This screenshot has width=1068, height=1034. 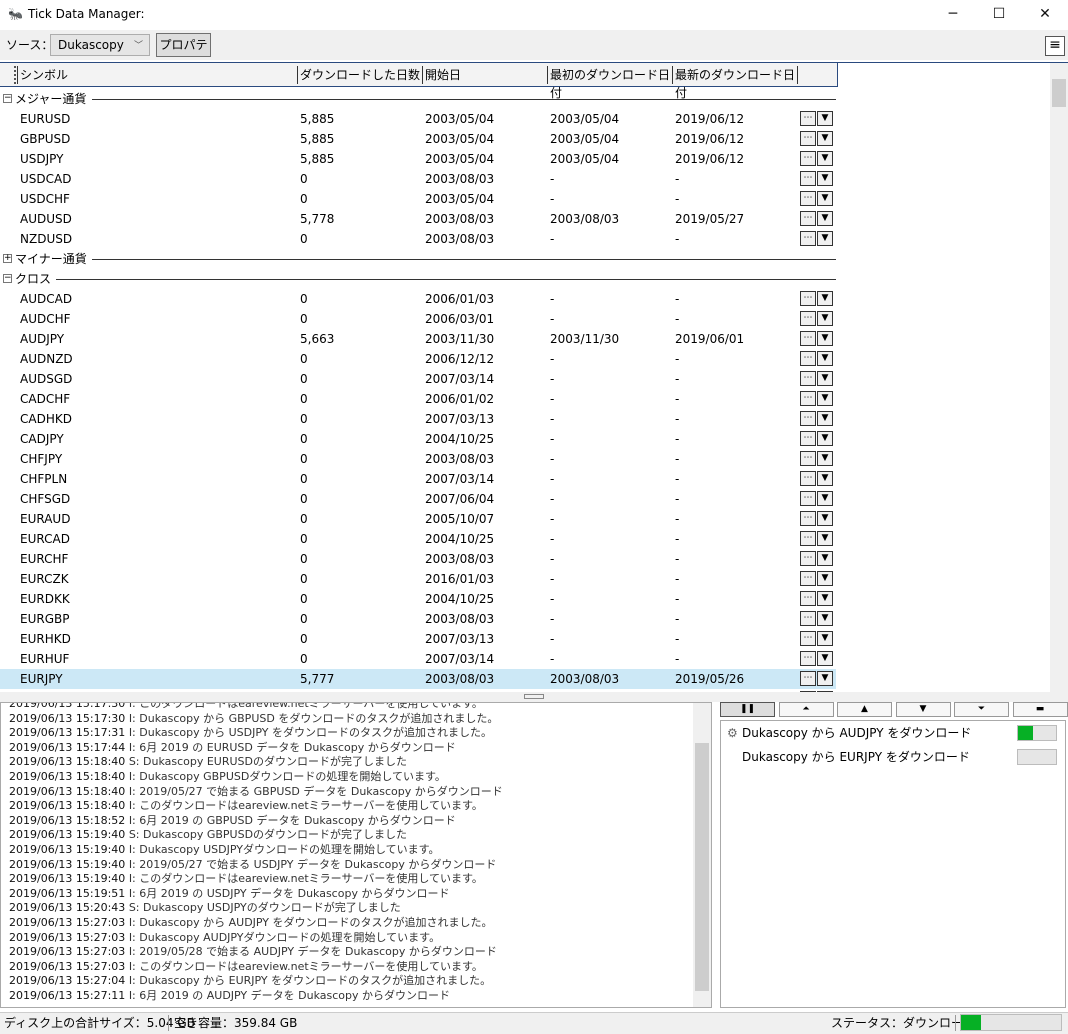 What do you see at coordinates (157, 75) in the screenshot?
I see `column-symbol: シンボル` at bounding box center [157, 75].